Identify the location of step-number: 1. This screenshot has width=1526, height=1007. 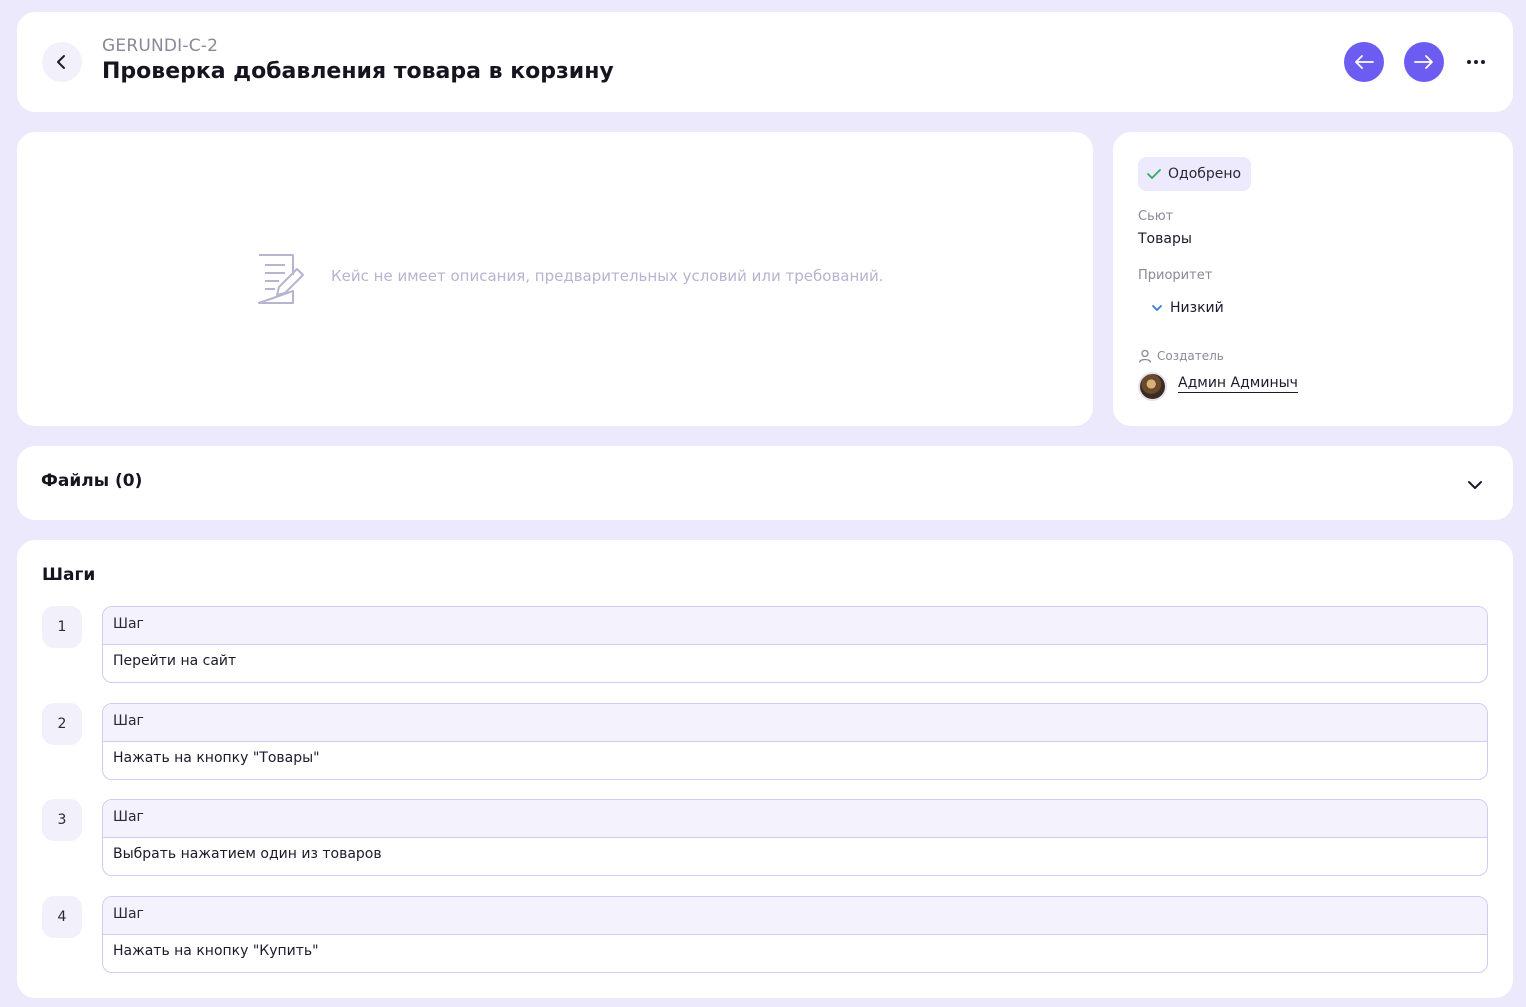
(62, 627).